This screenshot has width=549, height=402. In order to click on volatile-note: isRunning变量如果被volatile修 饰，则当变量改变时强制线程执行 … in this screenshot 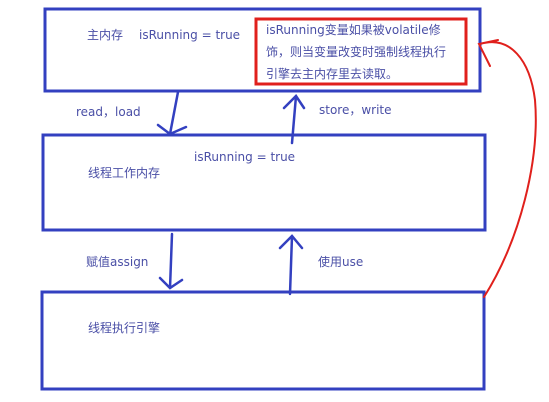, I will do `click(366, 52)`.